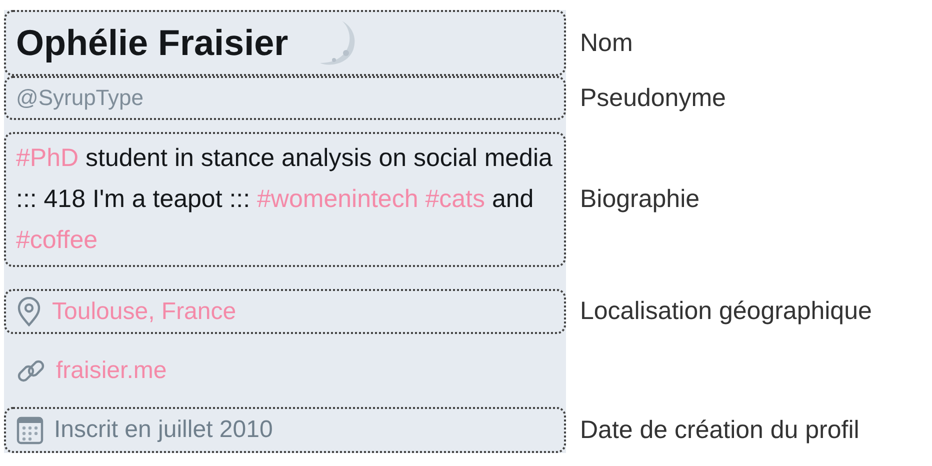 The image size is (932, 466). I want to click on annotation-label: Date de création du profil, so click(720, 430).